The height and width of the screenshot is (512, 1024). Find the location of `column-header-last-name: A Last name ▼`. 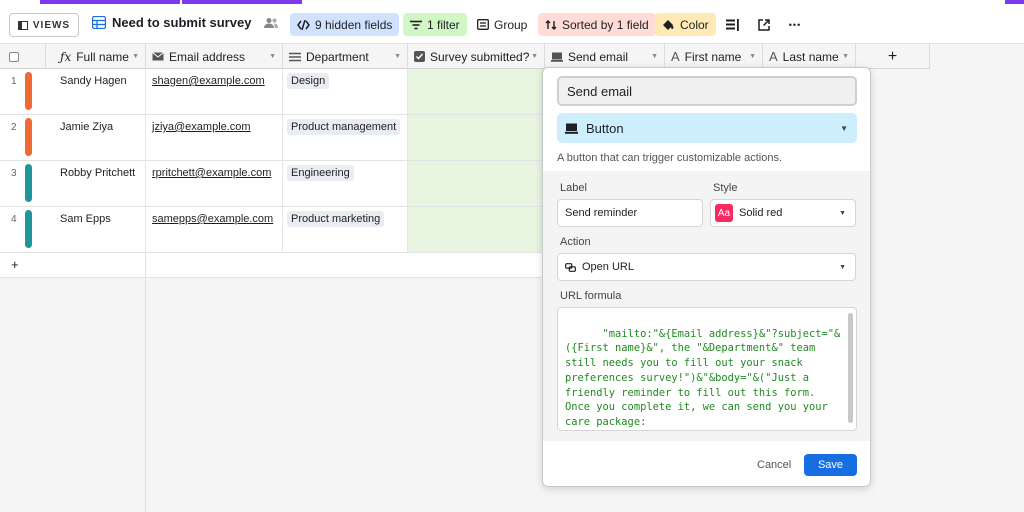

column-header-last-name: A Last name ▼ is located at coordinates (809, 56).